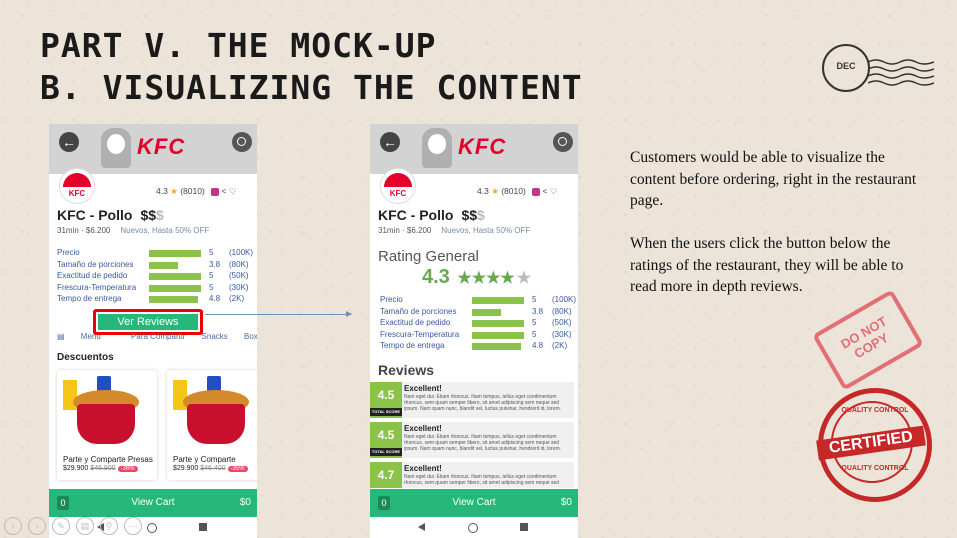  I want to click on menu-book-icon: ▤, so click(61, 336).